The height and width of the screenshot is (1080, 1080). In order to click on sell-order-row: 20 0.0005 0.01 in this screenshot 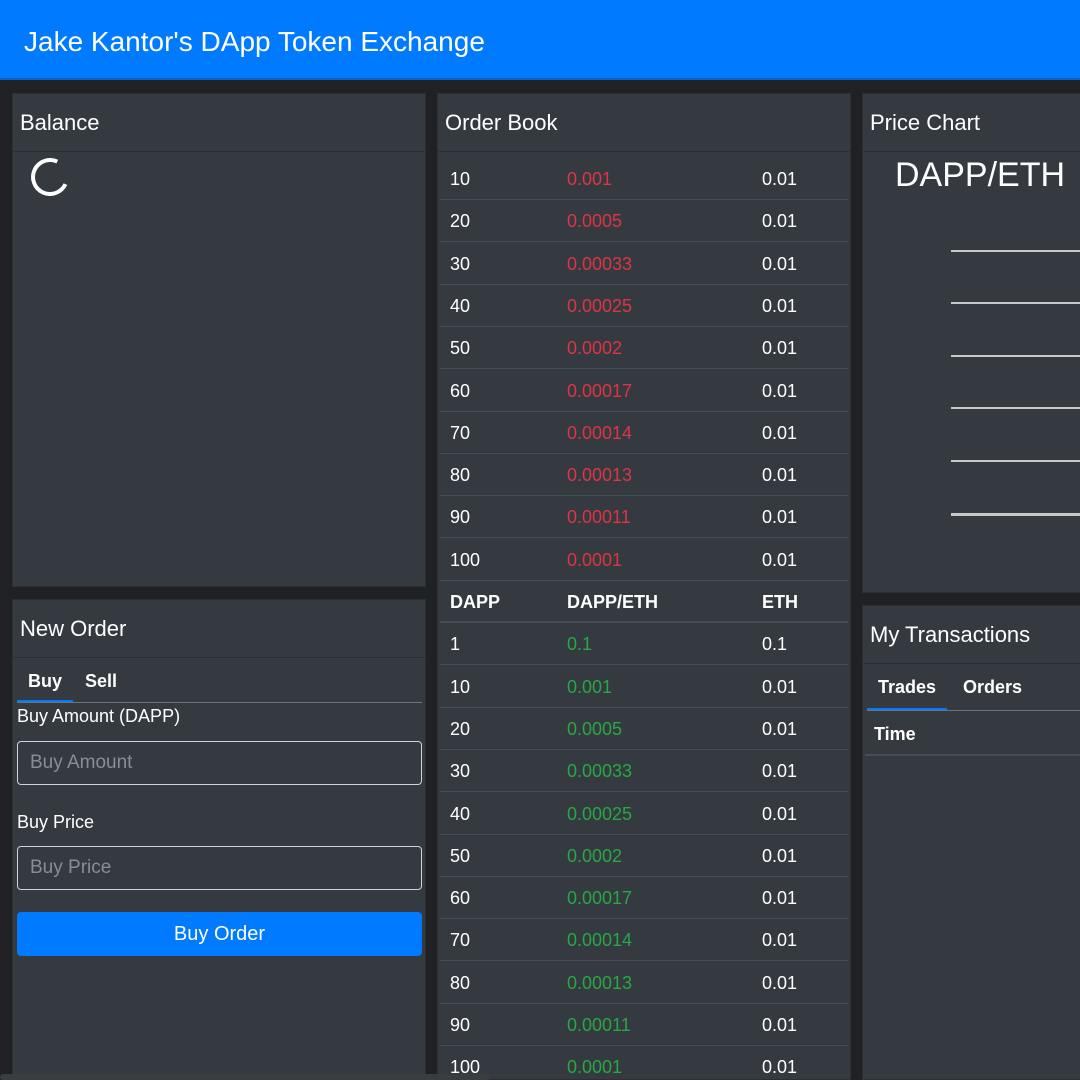, I will do `click(644, 221)`.